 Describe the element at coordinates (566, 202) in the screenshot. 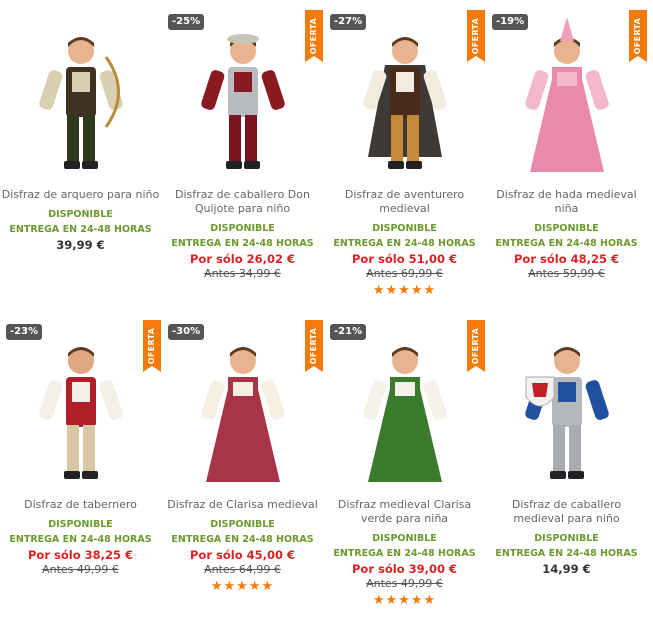

I see `product-name: Disfraz de hada medieval niña` at that location.